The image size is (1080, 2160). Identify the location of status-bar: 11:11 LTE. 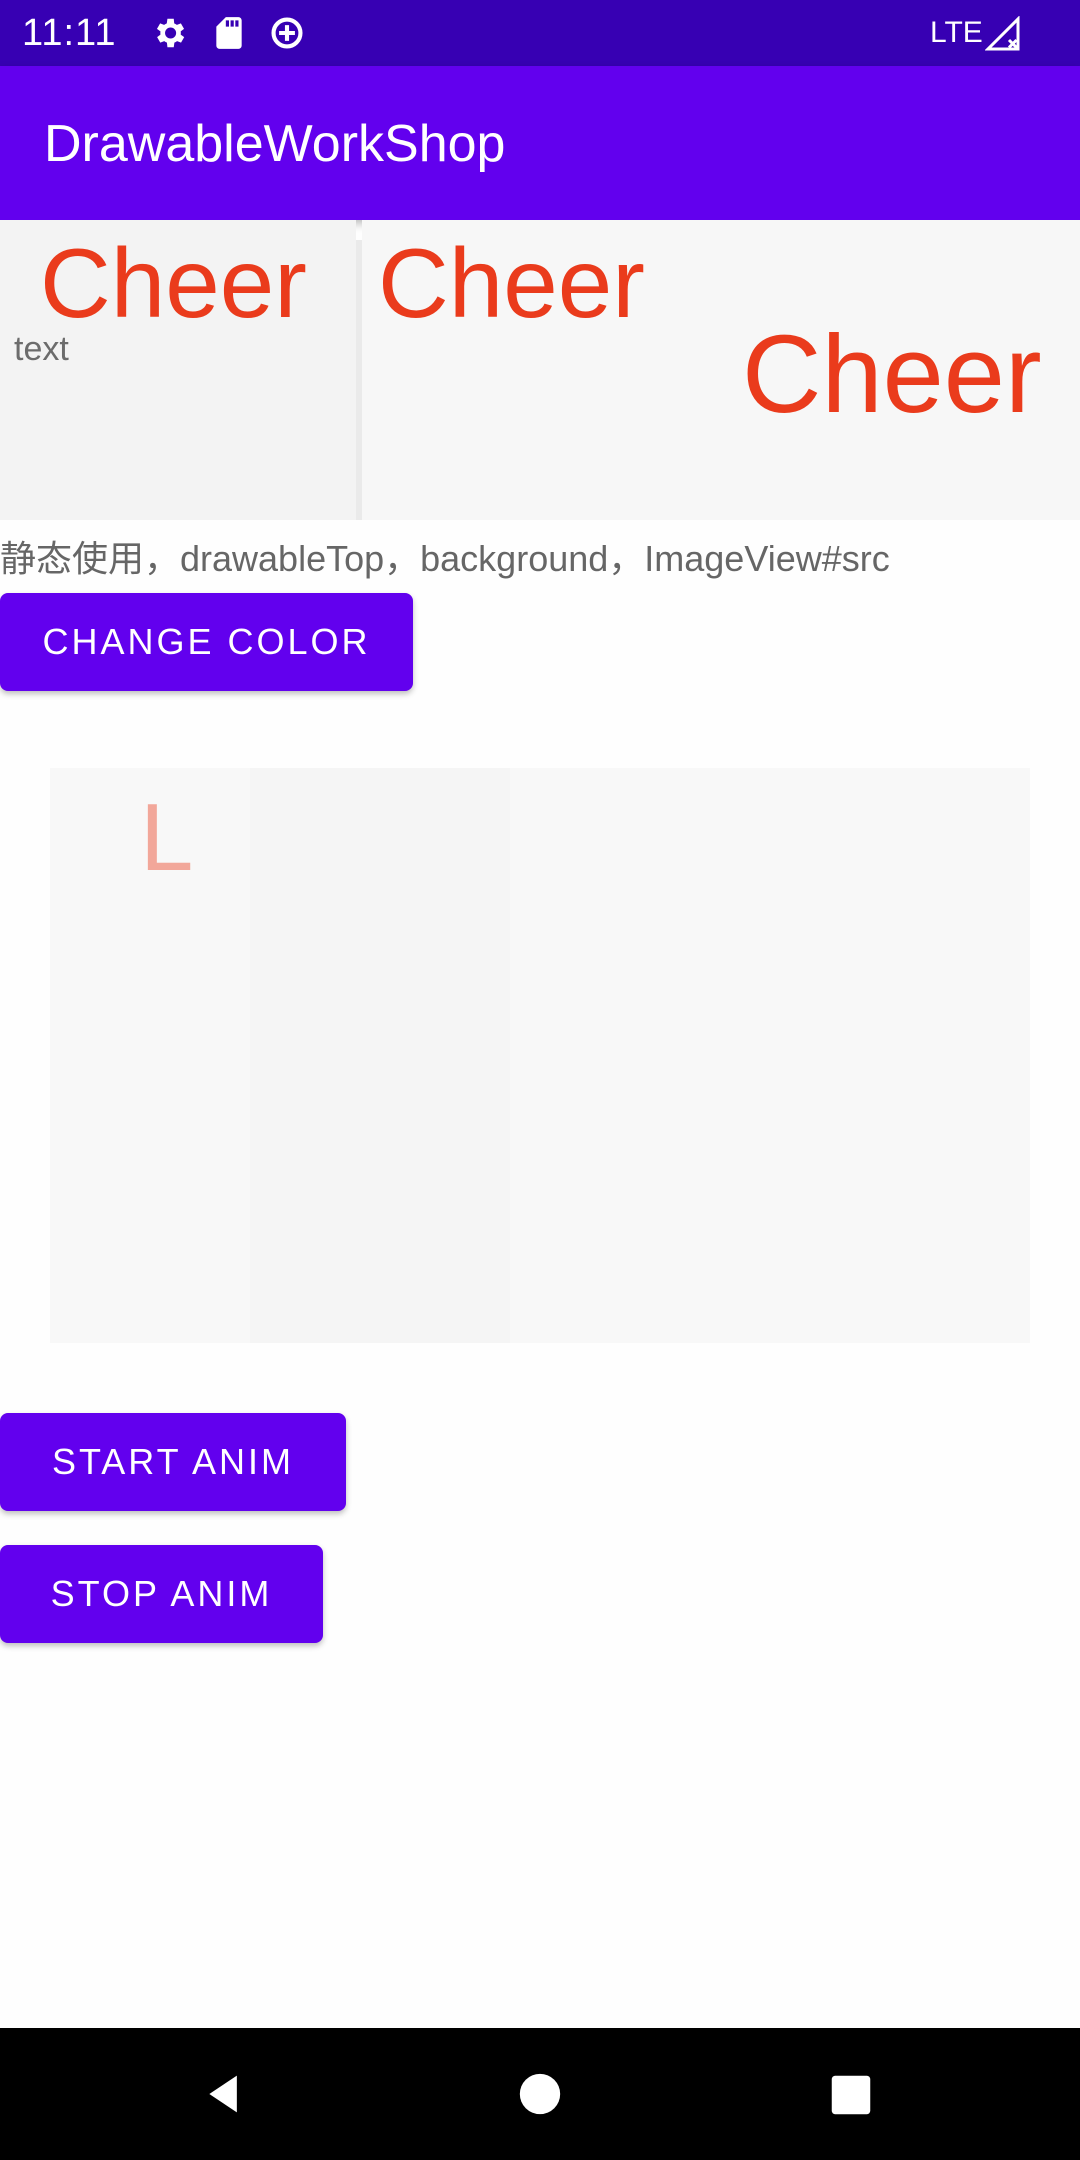
(540, 33).